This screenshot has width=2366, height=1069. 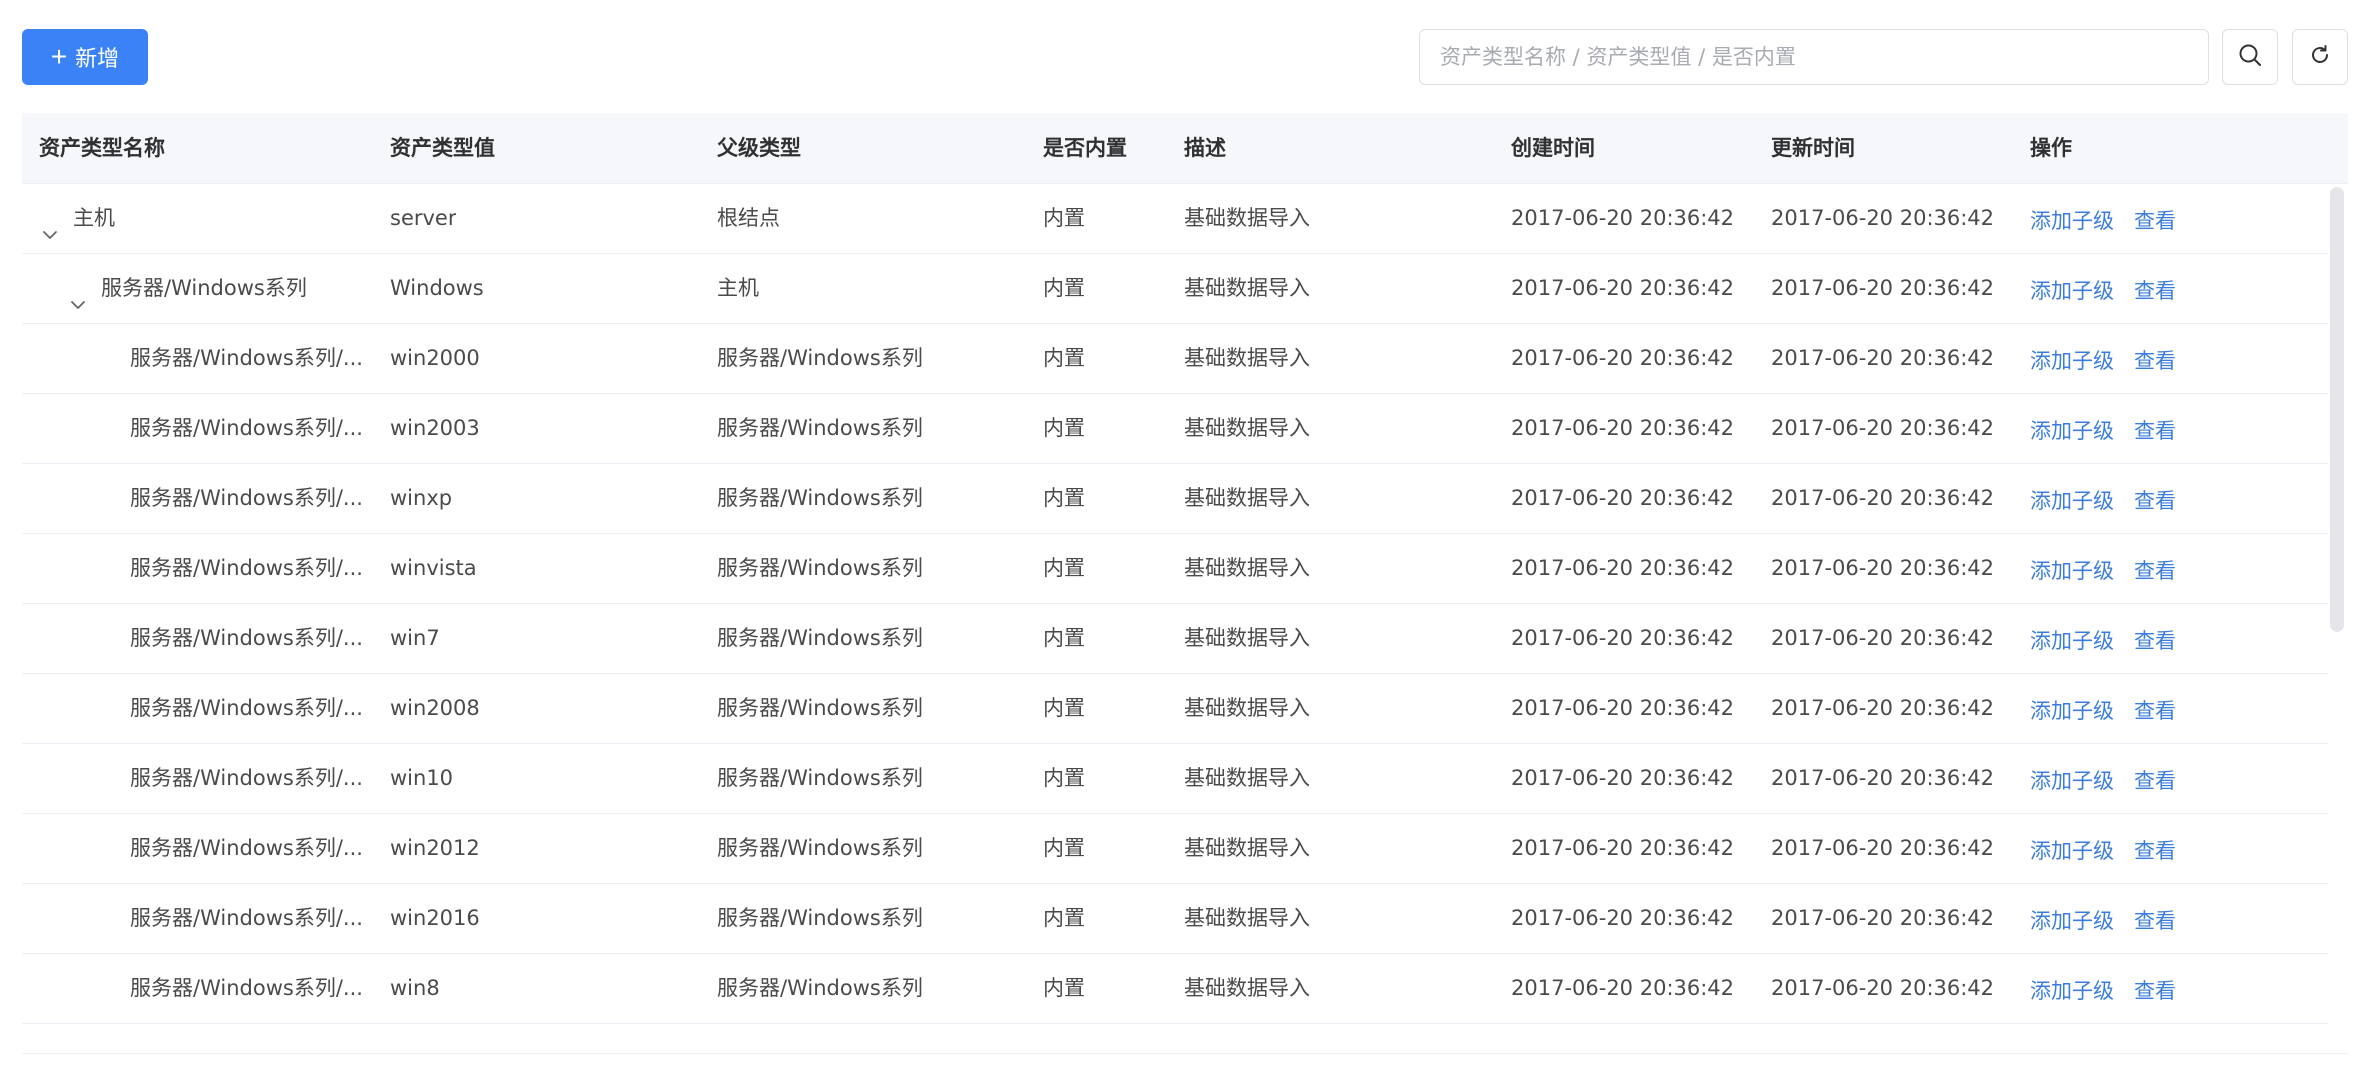 What do you see at coordinates (203, 218) in the screenshot?
I see `cell-name: 主机` at bounding box center [203, 218].